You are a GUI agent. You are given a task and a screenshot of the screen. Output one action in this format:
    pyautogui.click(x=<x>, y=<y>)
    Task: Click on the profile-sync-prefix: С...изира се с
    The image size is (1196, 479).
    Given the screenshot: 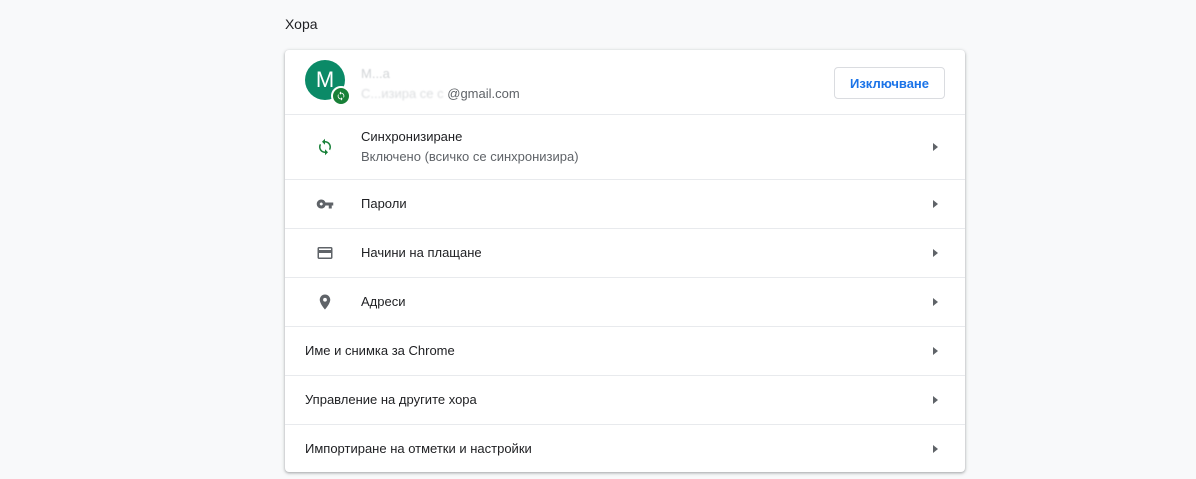 What is the action you would take?
    pyautogui.click(x=402, y=93)
    